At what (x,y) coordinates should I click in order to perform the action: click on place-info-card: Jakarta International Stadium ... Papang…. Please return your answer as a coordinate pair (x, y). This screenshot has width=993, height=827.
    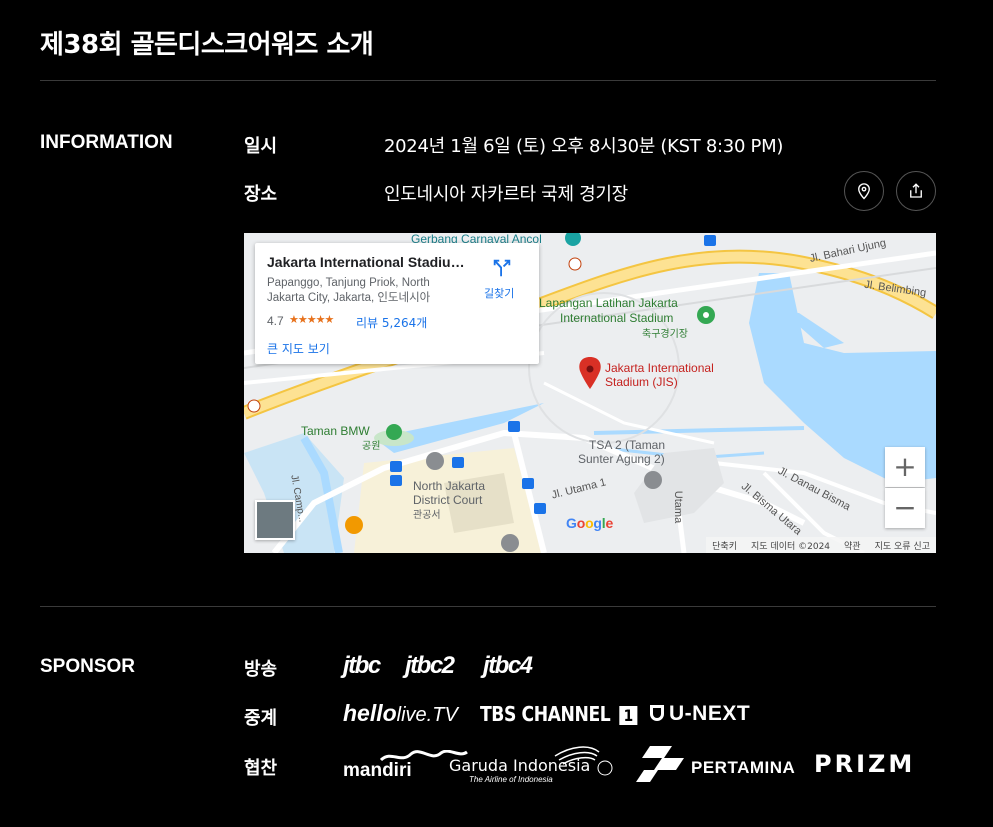
    Looking at the image, I should click on (397, 303).